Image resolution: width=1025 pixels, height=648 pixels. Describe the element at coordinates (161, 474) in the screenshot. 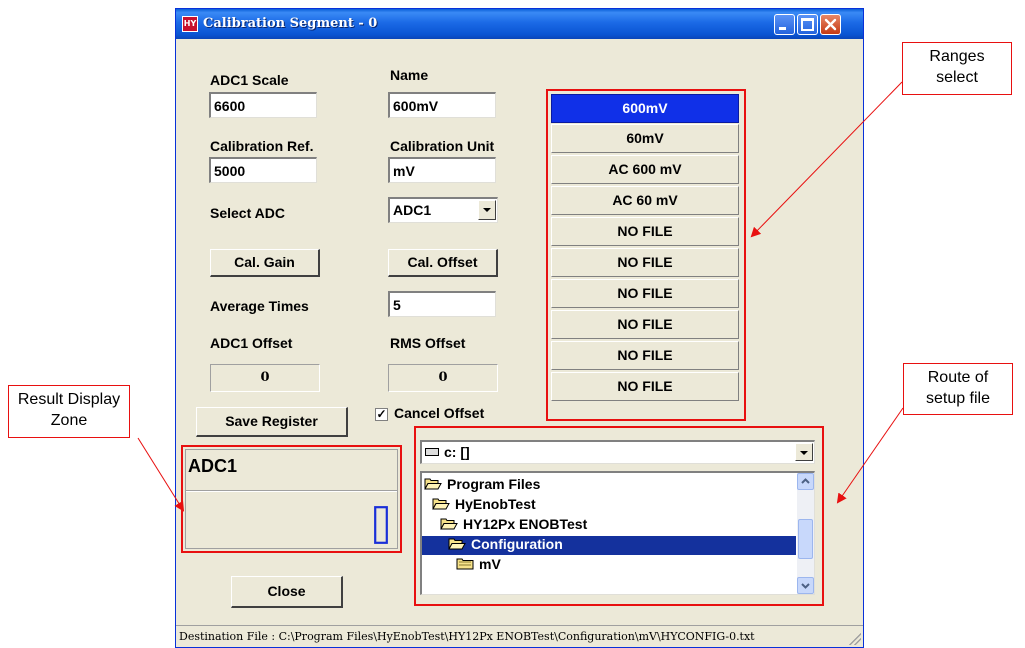

I see `result-arrow` at that location.